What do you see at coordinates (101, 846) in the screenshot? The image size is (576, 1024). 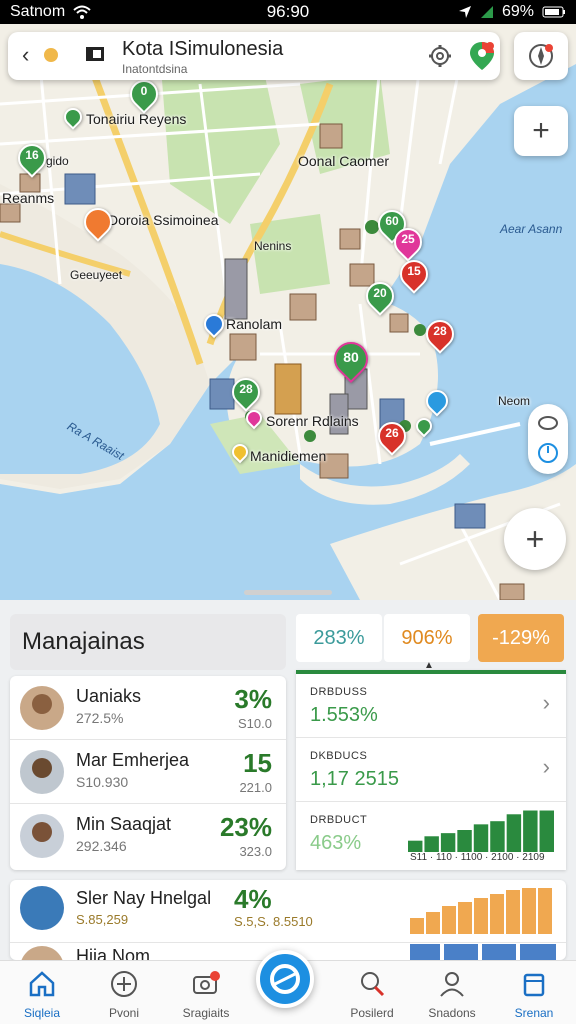 I see `person-value: 292.346` at bounding box center [101, 846].